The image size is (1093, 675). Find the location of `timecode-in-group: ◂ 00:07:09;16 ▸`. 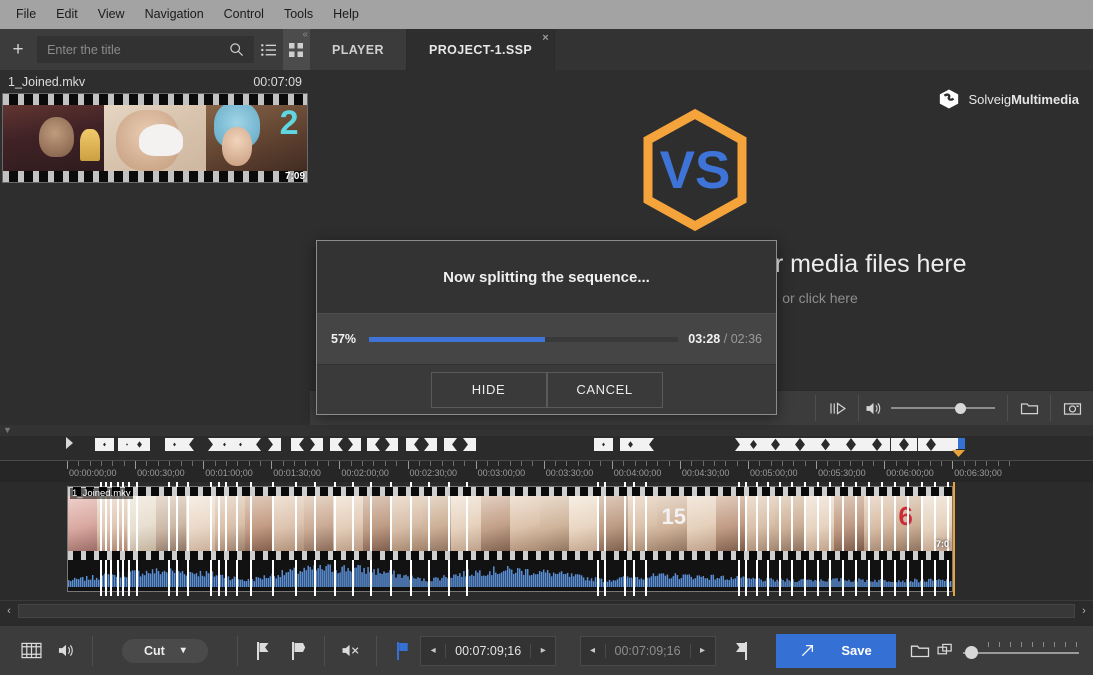

timecode-in-group: ◂ 00:07:09;16 ▸ is located at coordinates (488, 650).